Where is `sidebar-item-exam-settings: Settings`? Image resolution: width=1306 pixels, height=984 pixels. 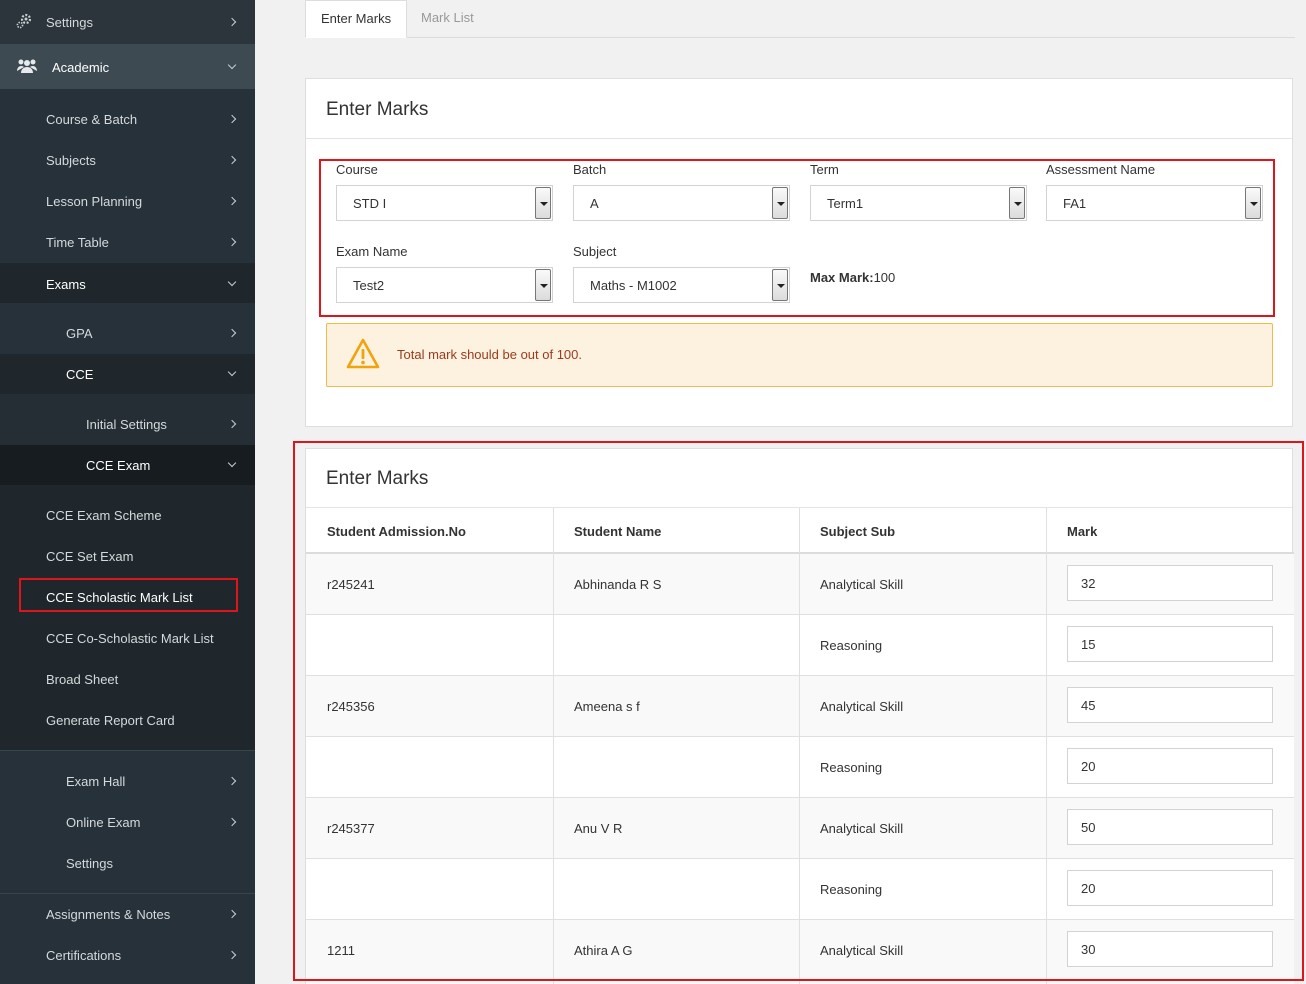 sidebar-item-exam-settings: Settings is located at coordinates (127, 863).